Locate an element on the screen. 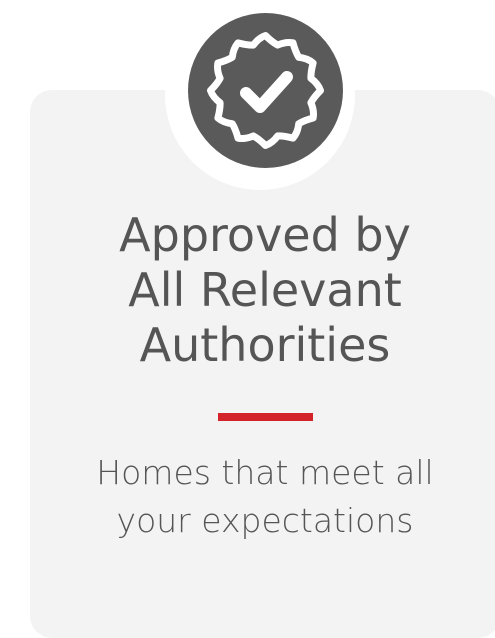  accent-divider is located at coordinates (265, 417).